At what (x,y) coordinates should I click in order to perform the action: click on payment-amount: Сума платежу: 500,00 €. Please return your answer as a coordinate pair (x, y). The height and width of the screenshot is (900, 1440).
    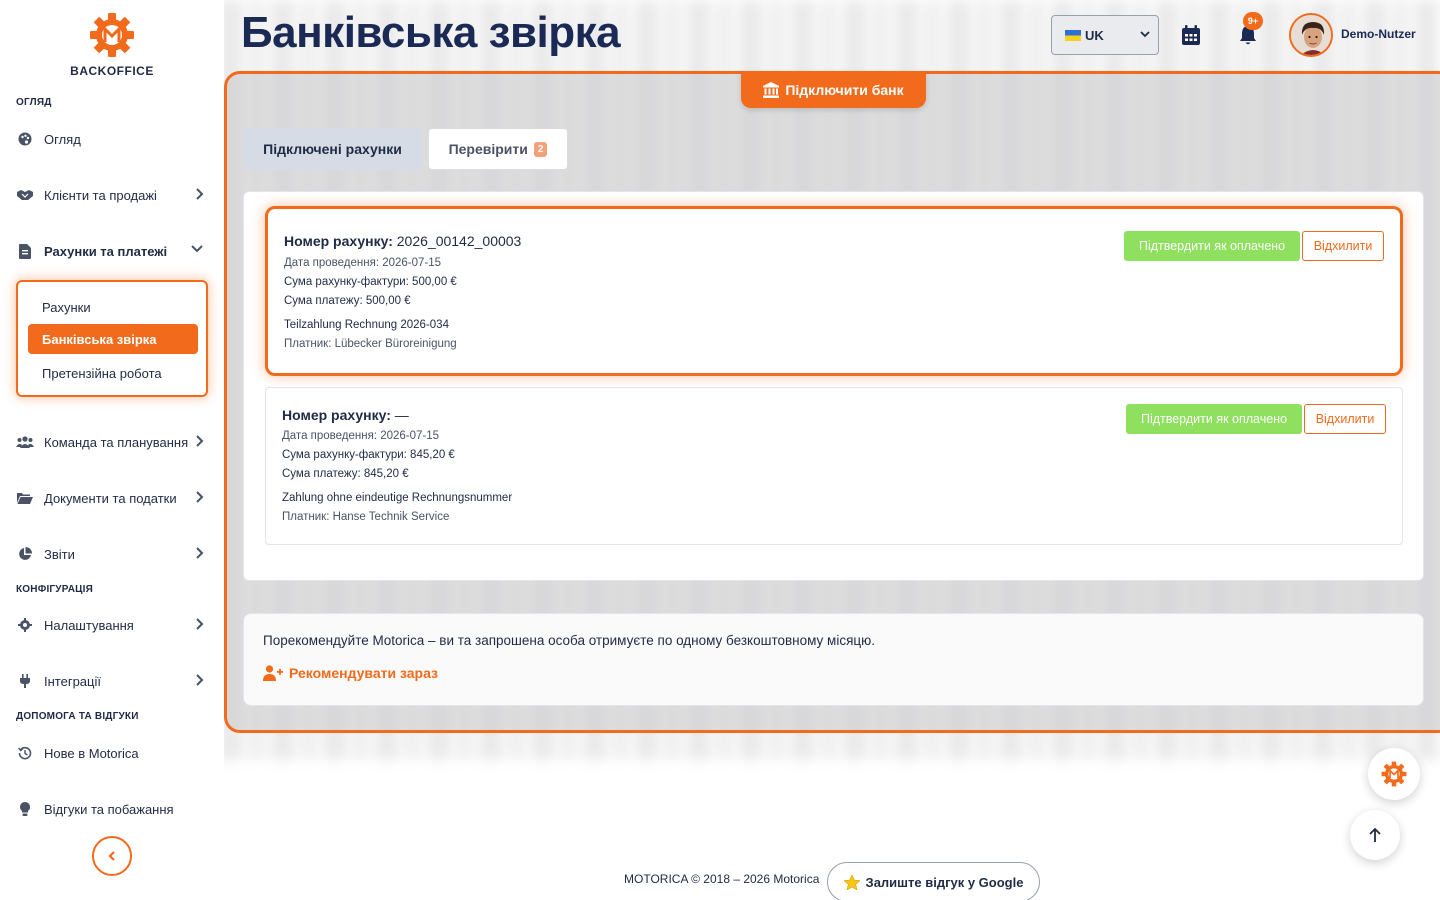
    Looking at the image, I should click on (347, 301).